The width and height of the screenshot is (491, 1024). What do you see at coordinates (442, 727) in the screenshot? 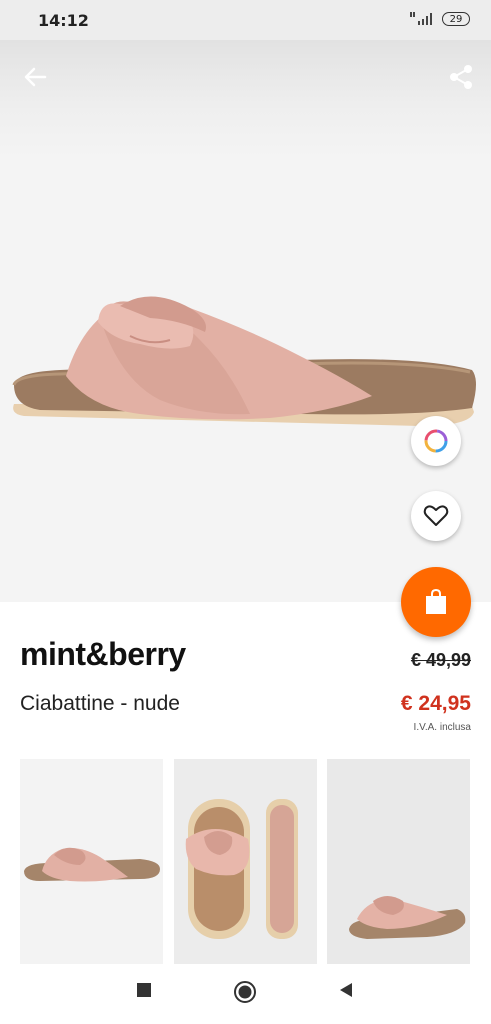
I see `vat-note: I.V.A. inclusa` at bounding box center [442, 727].